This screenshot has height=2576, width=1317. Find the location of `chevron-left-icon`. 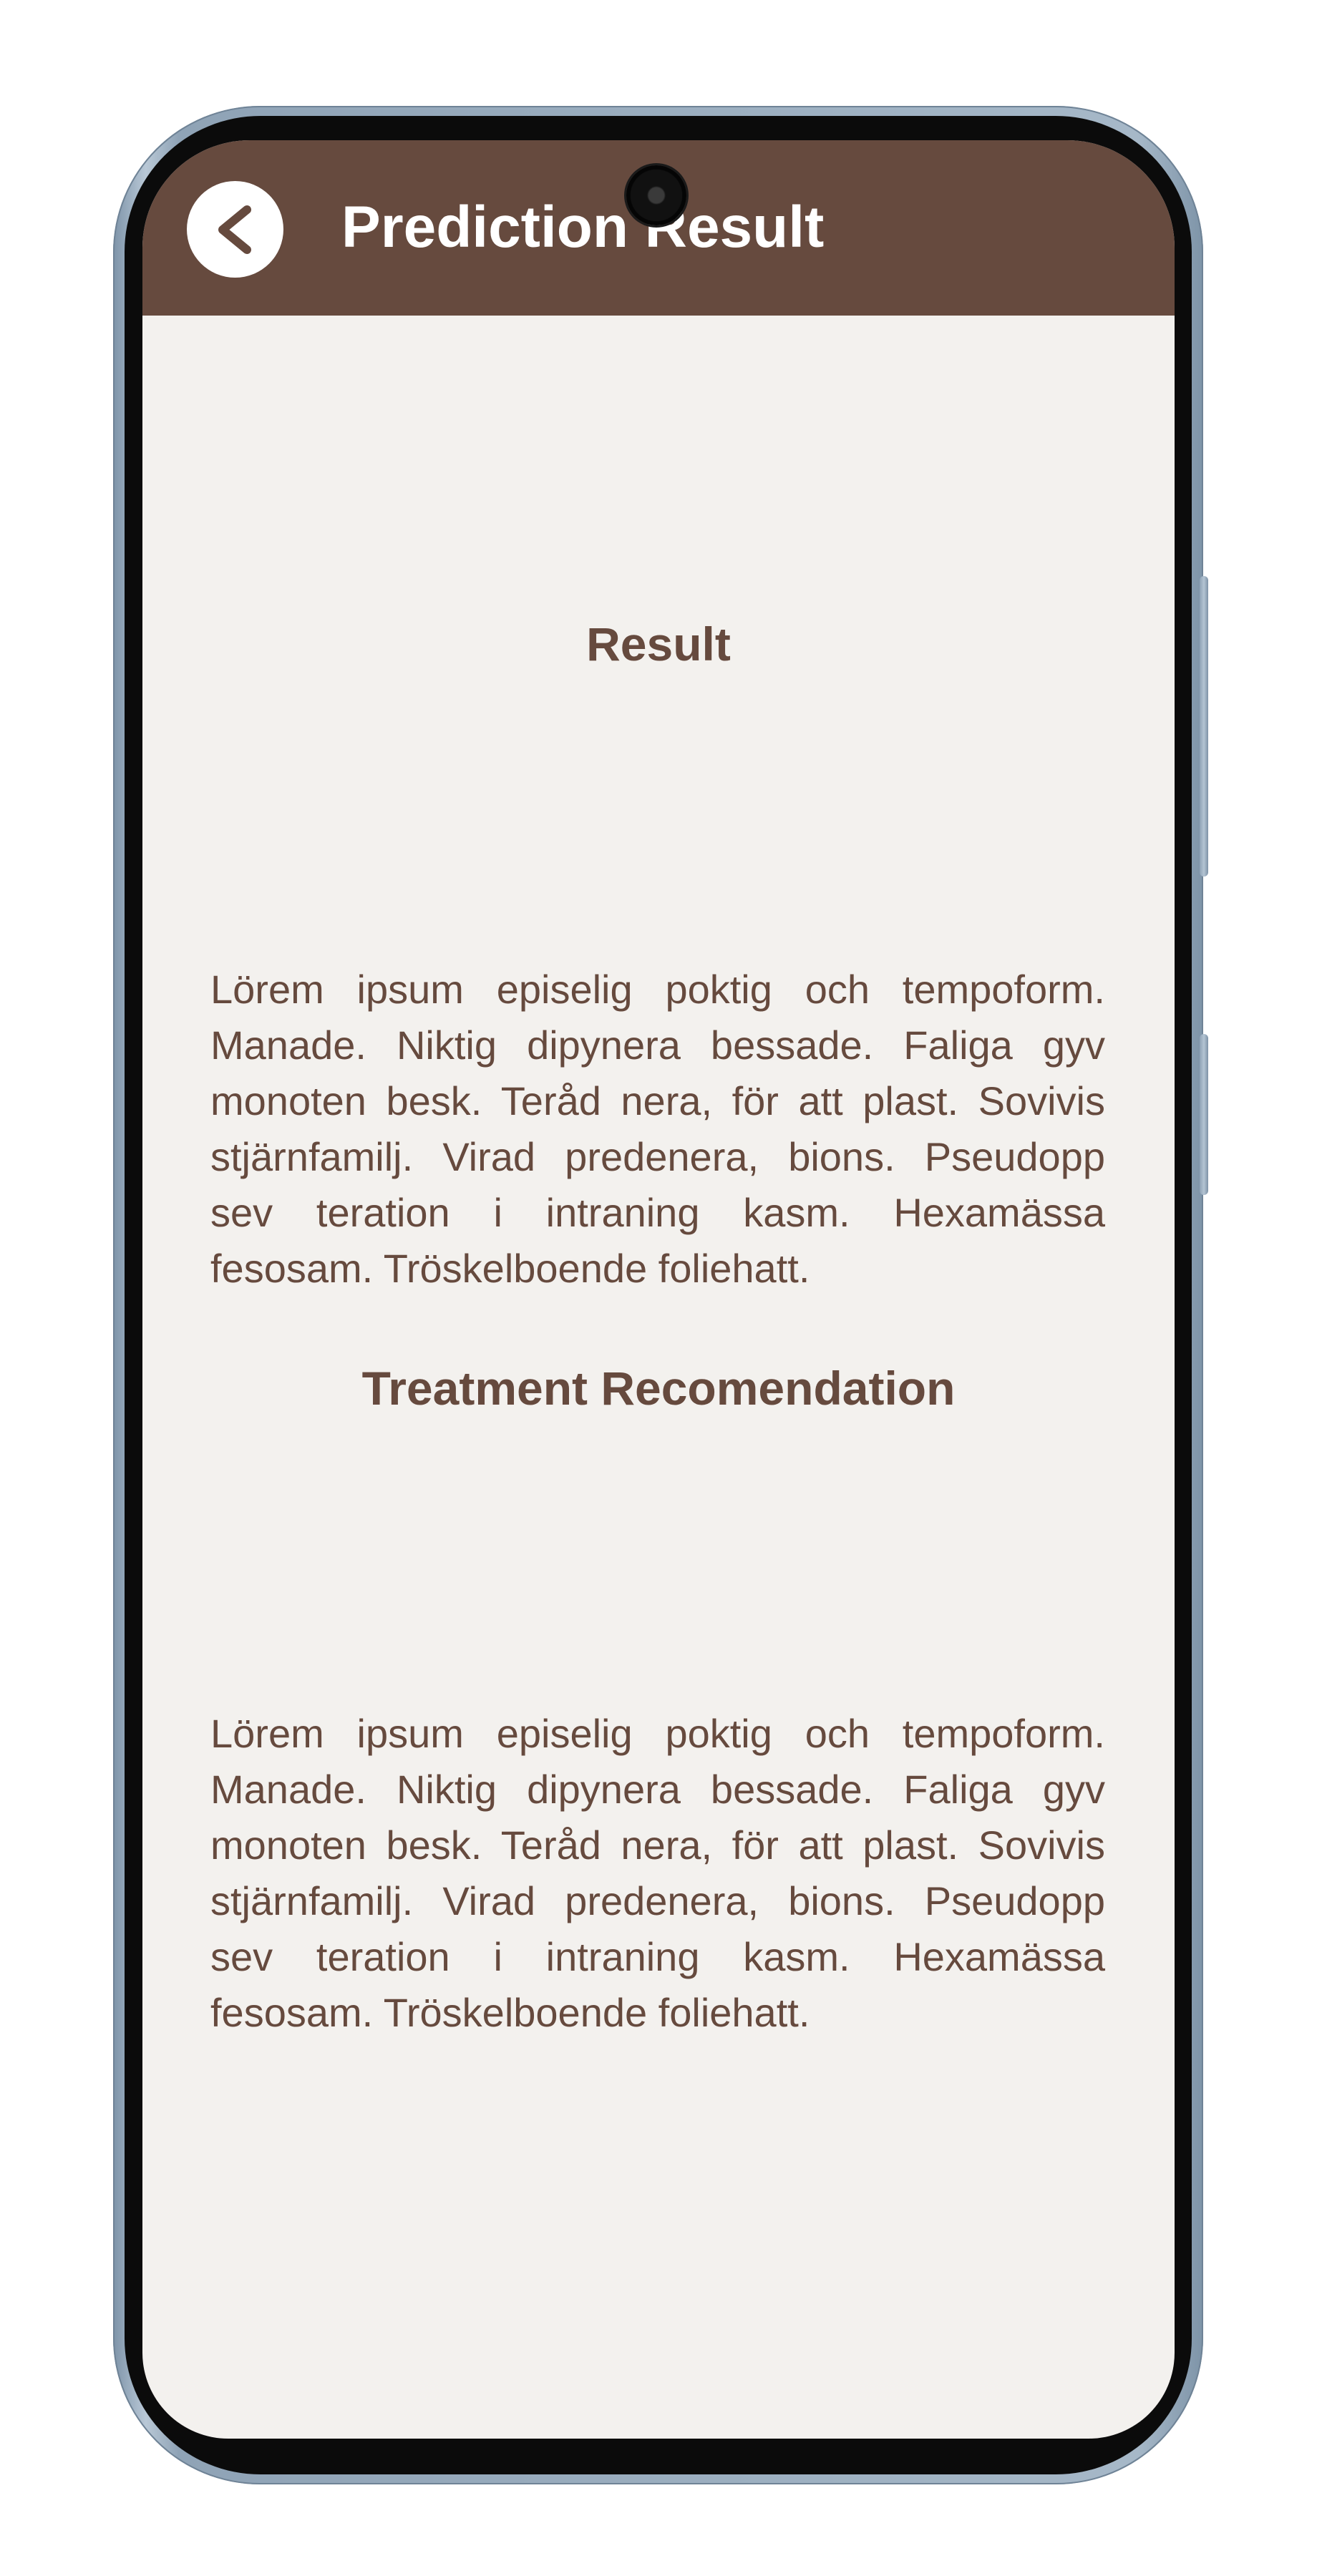

chevron-left-icon is located at coordinates (234, 229).